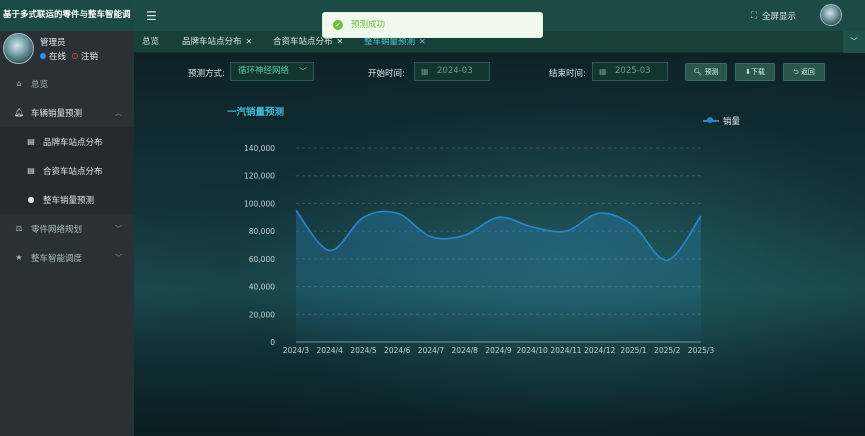 This screenshot has width=865, height=436. Describe the element at coordinates (75, 56) in the screenshot. I see `logout-icon` at that location.